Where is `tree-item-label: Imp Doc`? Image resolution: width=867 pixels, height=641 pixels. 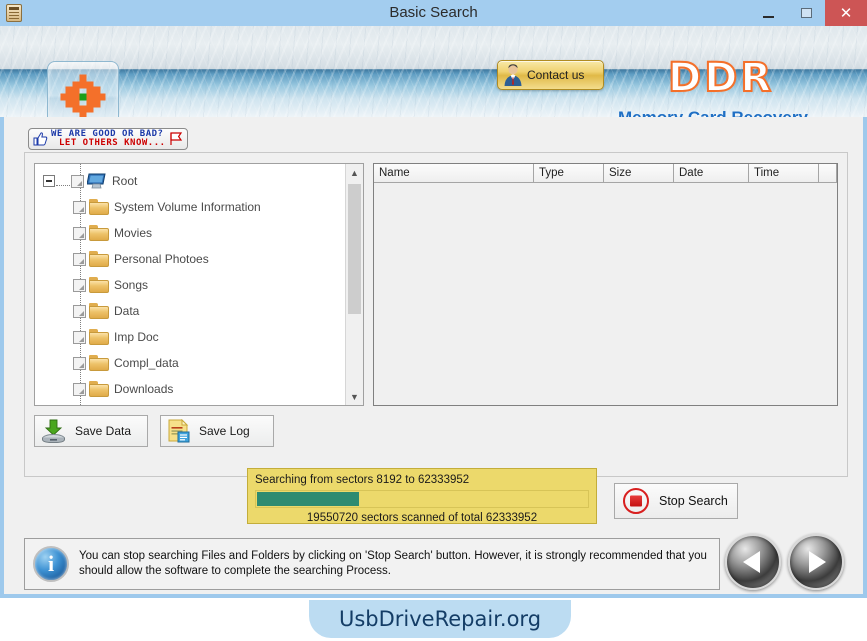 tree-item-label: Imp Doc is located at coordinates (136, 337).